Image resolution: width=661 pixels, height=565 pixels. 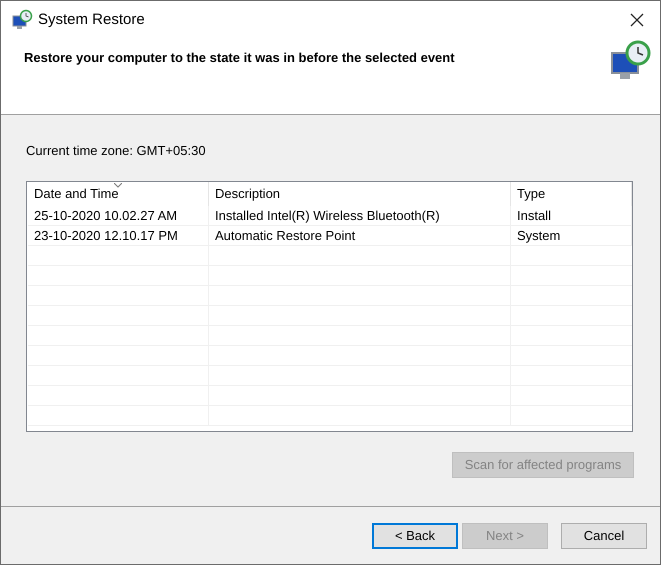 What do you see at coordinates (360, 216) in the screenshot?
I see `table-cell: Installed Intel(R) Wireless Bluetooth(R)` at bounding box center [360, 216].